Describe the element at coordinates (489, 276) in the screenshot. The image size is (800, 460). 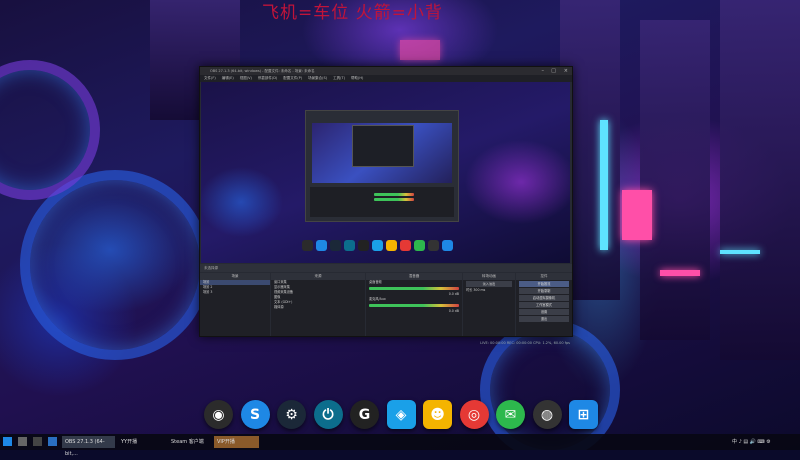
I see `transitions-title: 转场动画` at that location.